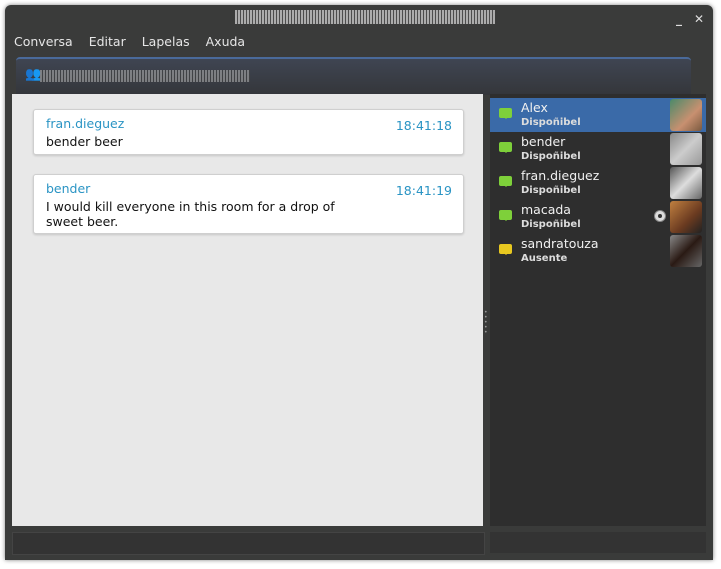  I want to click on close-icon: ✕, so click(699, 19).